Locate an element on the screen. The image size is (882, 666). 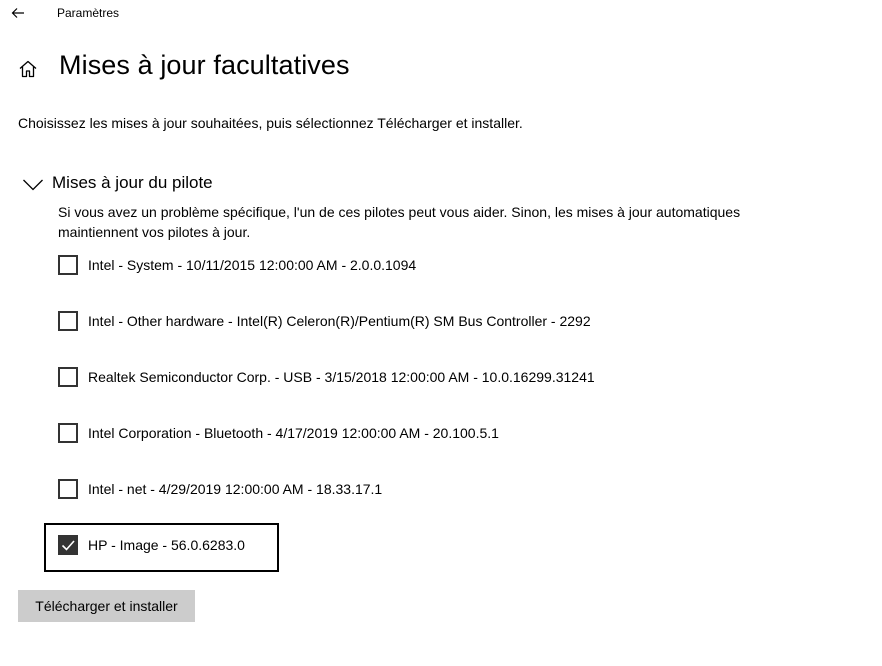
back-arrow-icon is located at coordinates (17, 13).